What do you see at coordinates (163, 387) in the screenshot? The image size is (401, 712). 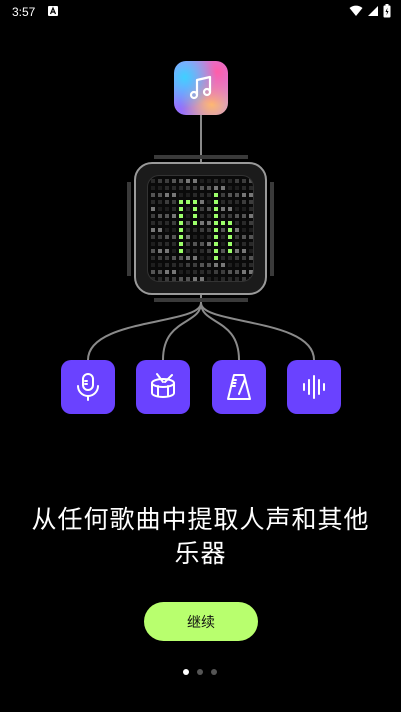 I see `drum-button` at bounding box center [163, 387].